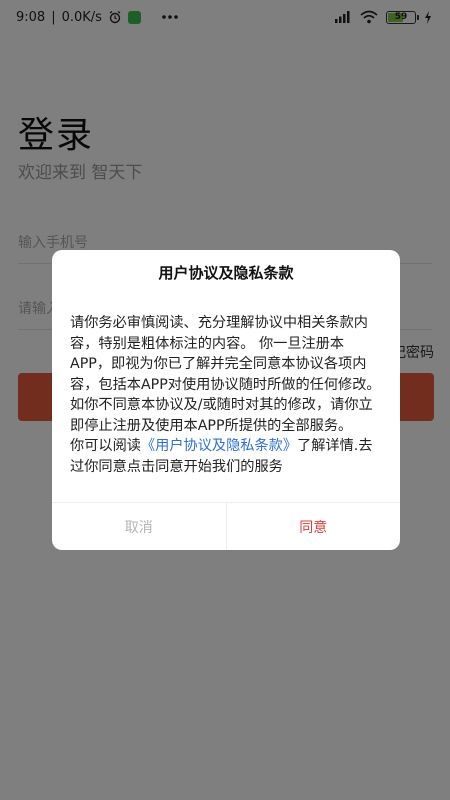 This screenshot has width=450, height=800. I want to click on dialog-title: 用户协议及隐私条款, so click(226, 273).